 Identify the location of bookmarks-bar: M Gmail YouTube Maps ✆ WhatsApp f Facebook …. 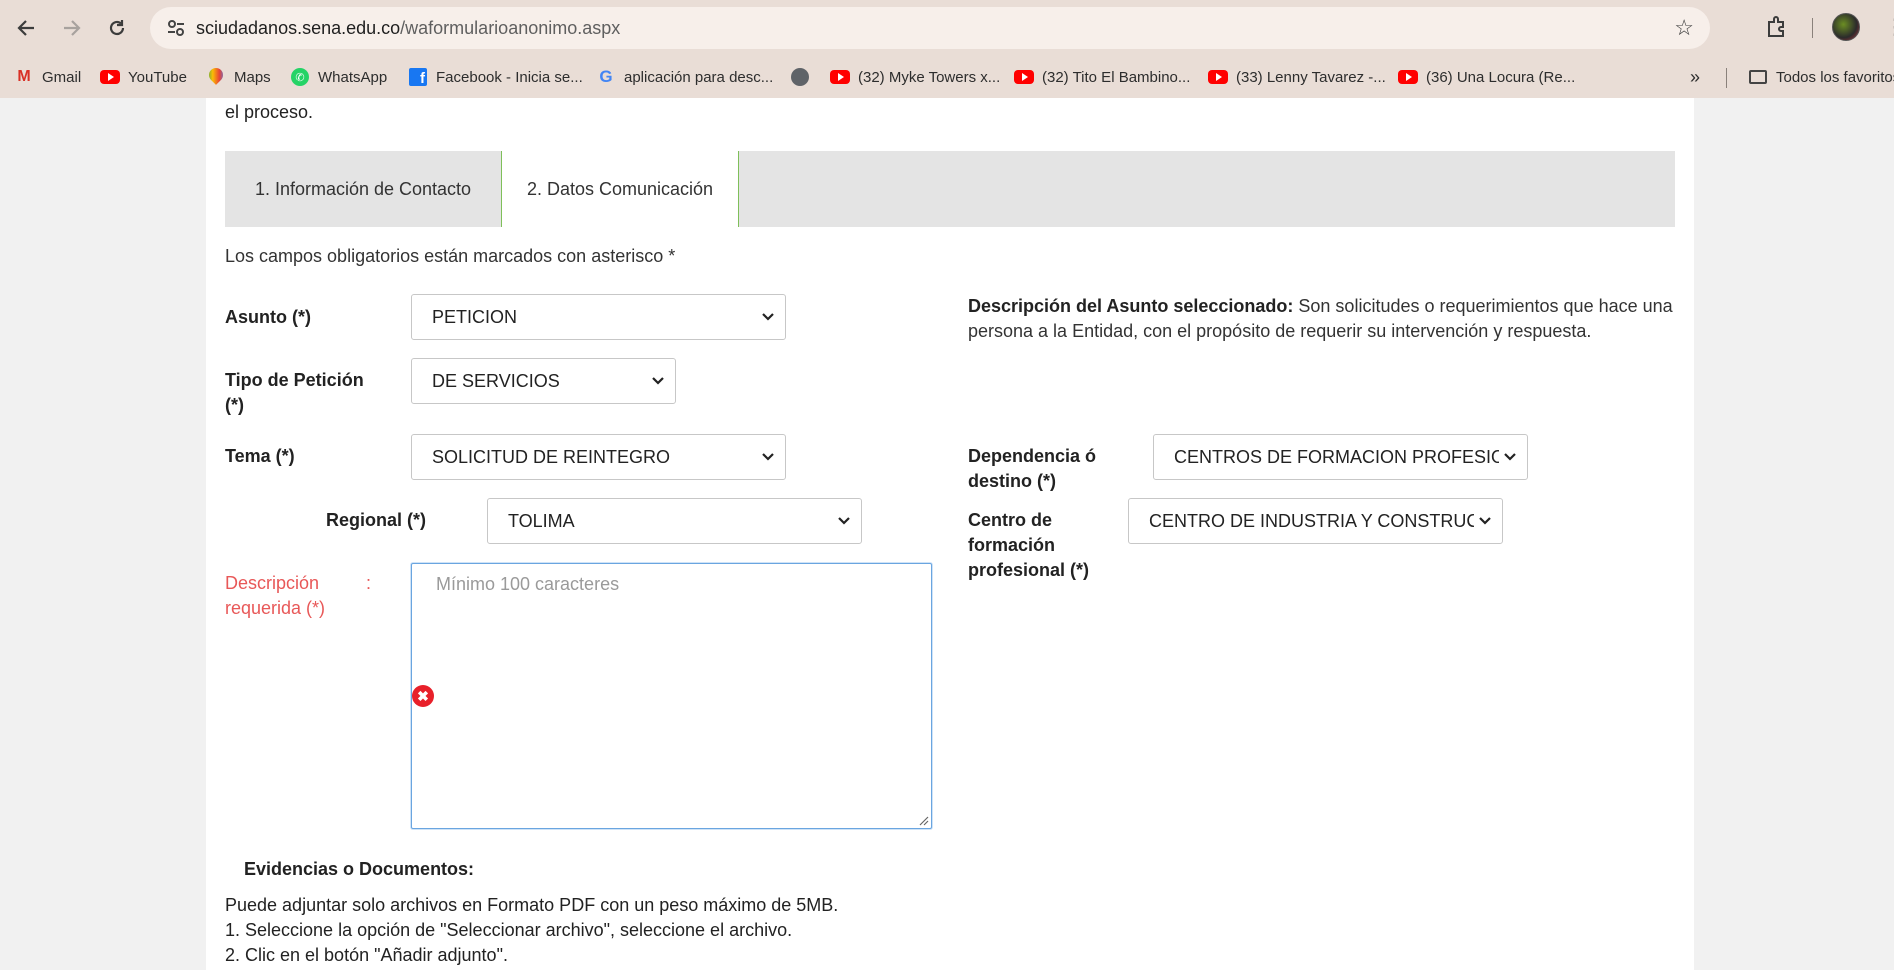
(947, 77).